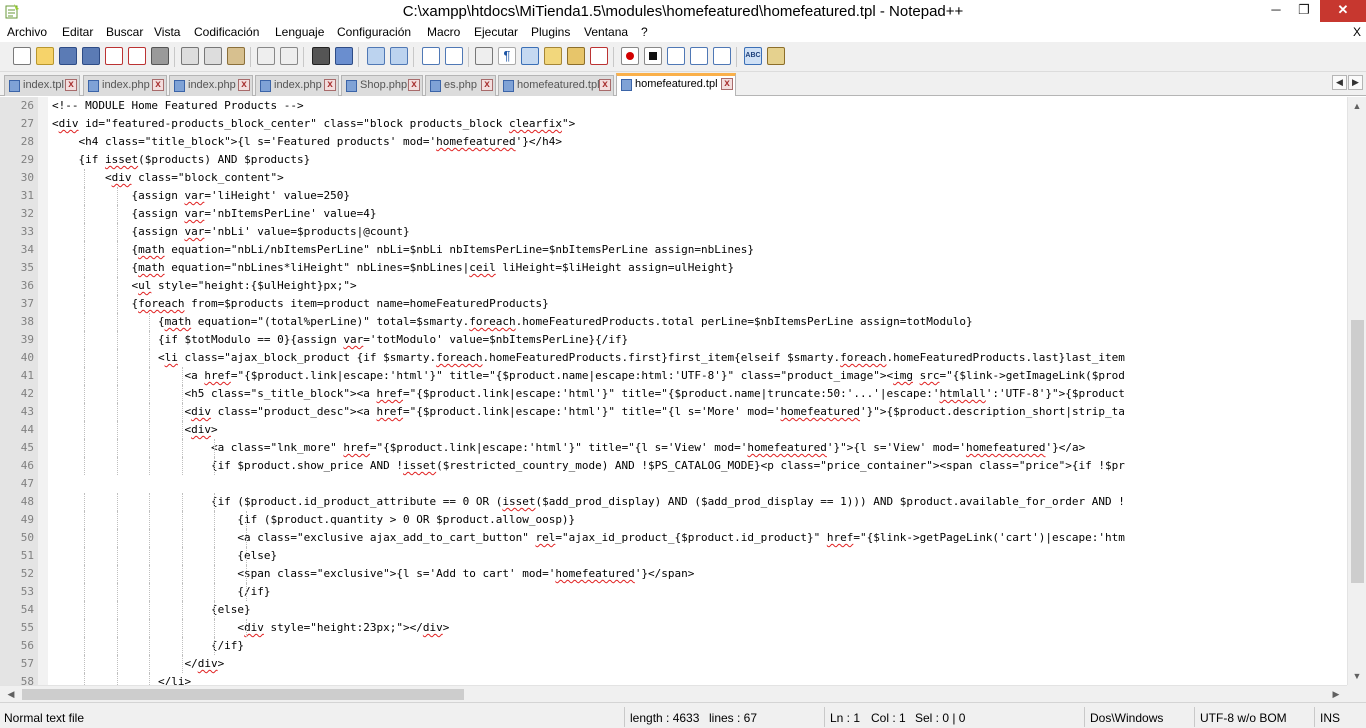 This screenshot has width=1366, height=728. I want to click on code-line: 56 {/if}, so click(673, 646).